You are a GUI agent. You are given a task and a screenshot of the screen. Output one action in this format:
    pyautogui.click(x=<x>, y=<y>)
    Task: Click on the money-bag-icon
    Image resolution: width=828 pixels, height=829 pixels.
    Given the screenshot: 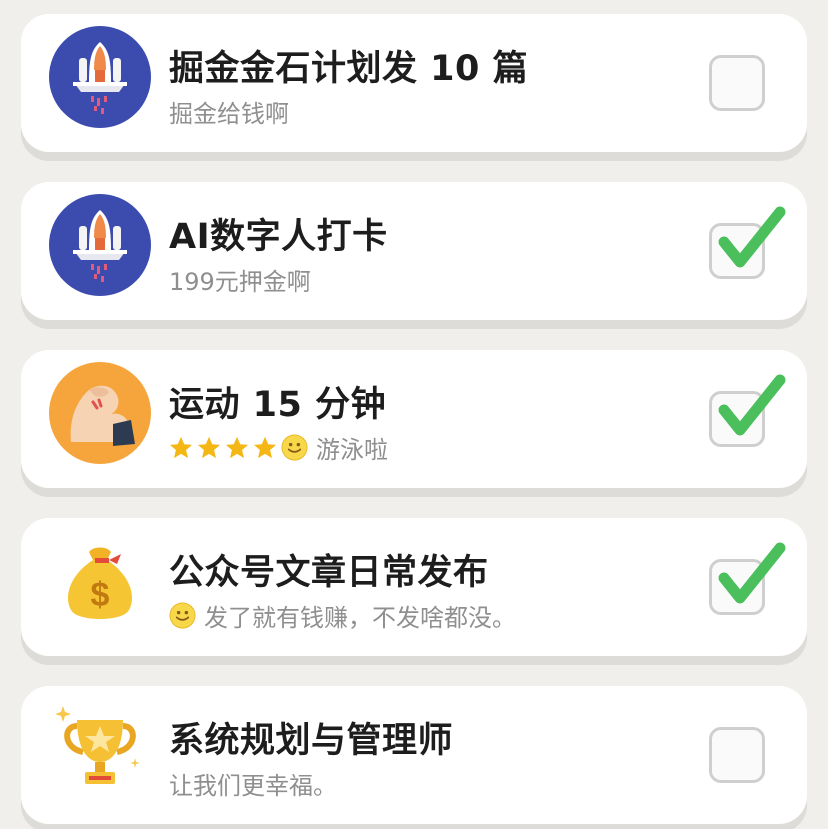 What is the action you would take?
    pyautogui.click(x=100, y=581)
    